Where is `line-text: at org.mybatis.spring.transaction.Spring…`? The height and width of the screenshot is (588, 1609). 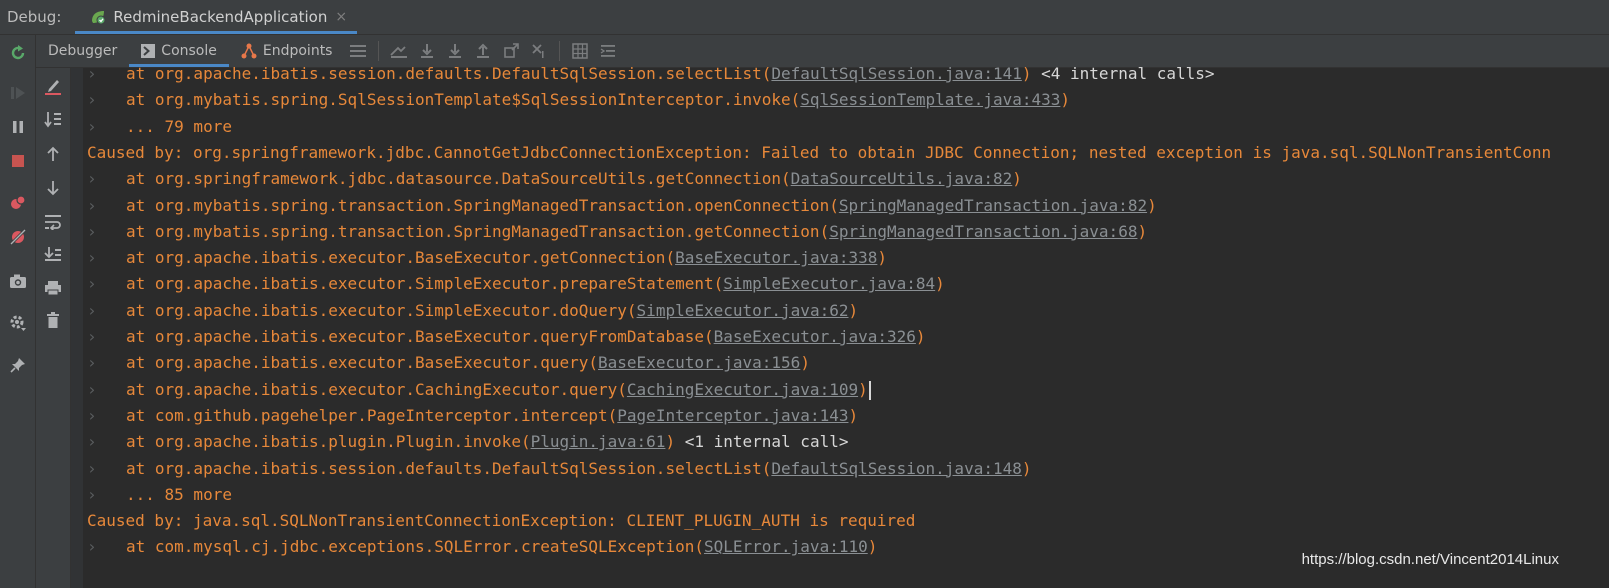
line-text: at org.mybatis.spring.transaction.Spring… is located at coordinates (482, 205).